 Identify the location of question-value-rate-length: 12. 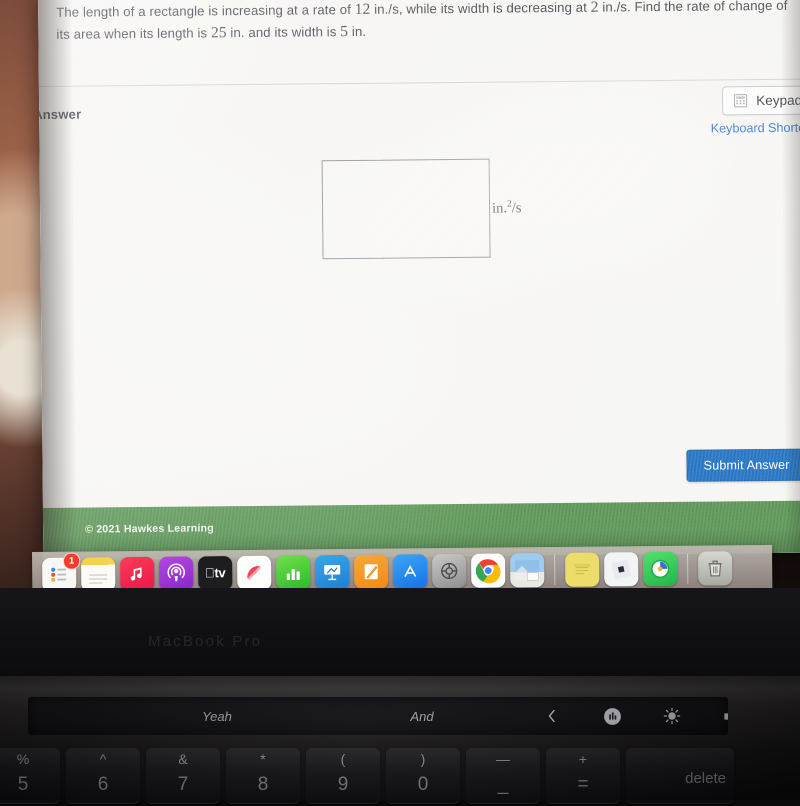
(362, 9).